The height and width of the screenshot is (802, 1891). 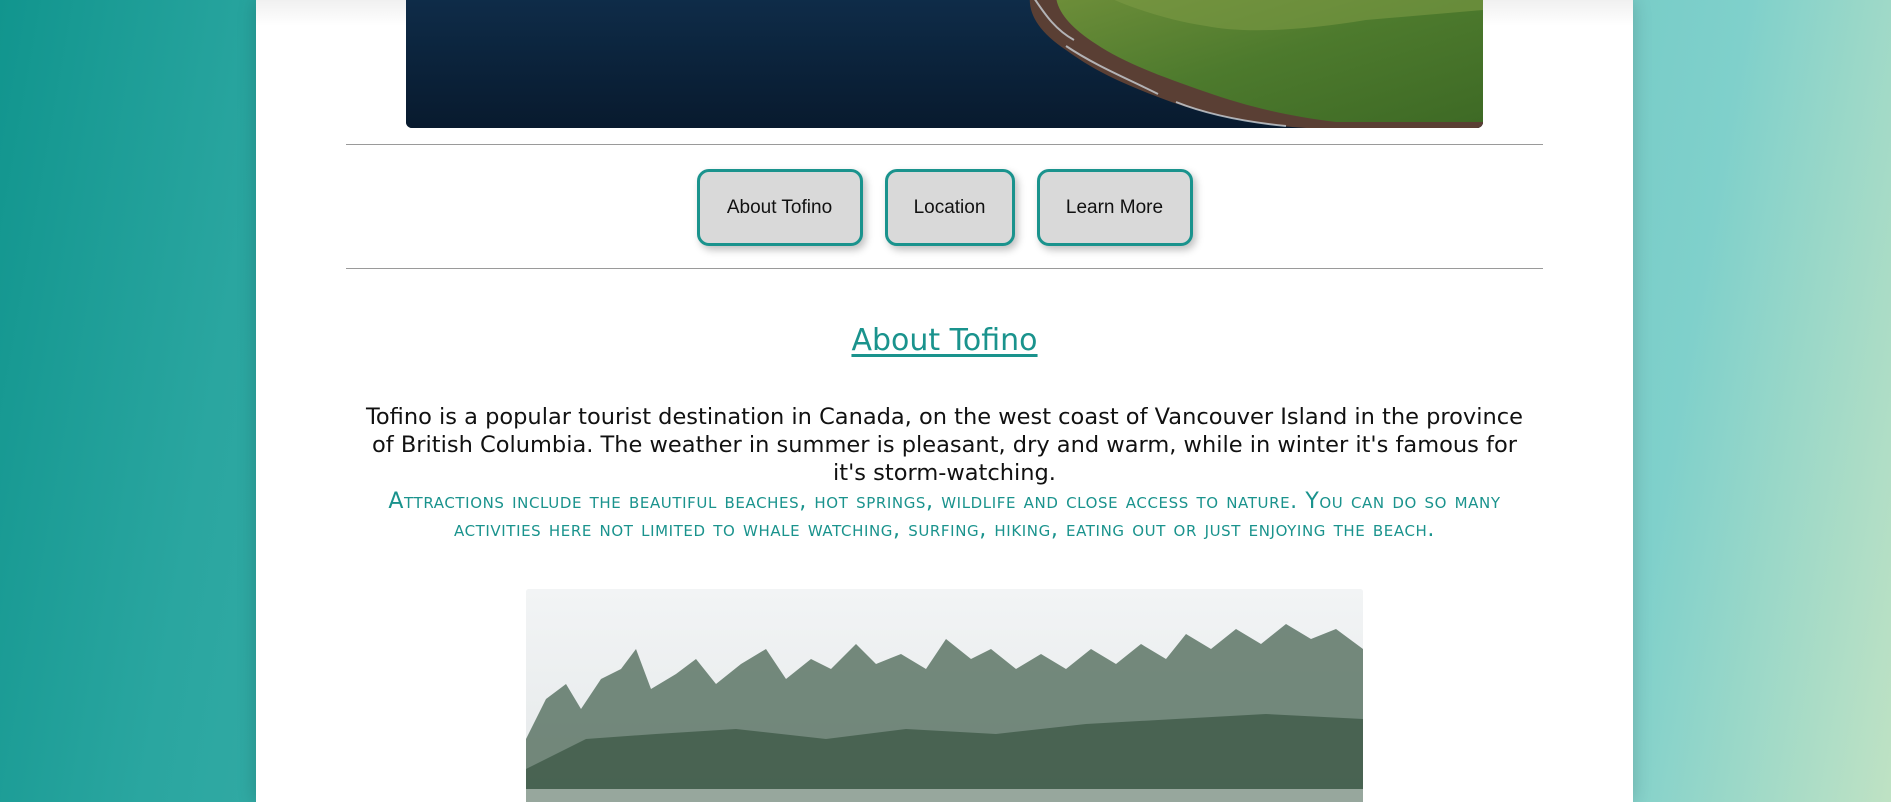 I want to click on hero-image-art, so click(x=944, y=64).